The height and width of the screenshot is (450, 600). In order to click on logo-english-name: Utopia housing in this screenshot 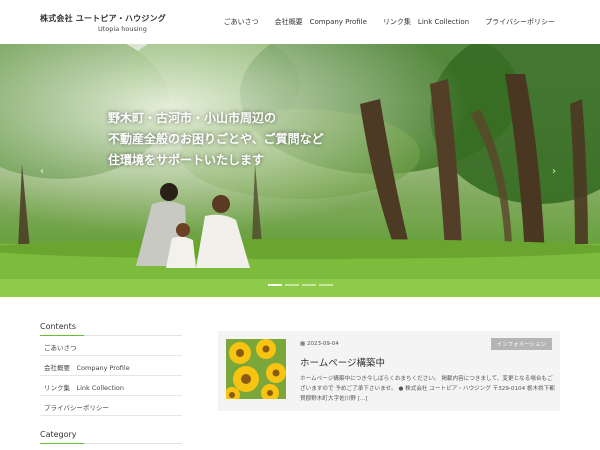, I will do `click(122, 29)`.